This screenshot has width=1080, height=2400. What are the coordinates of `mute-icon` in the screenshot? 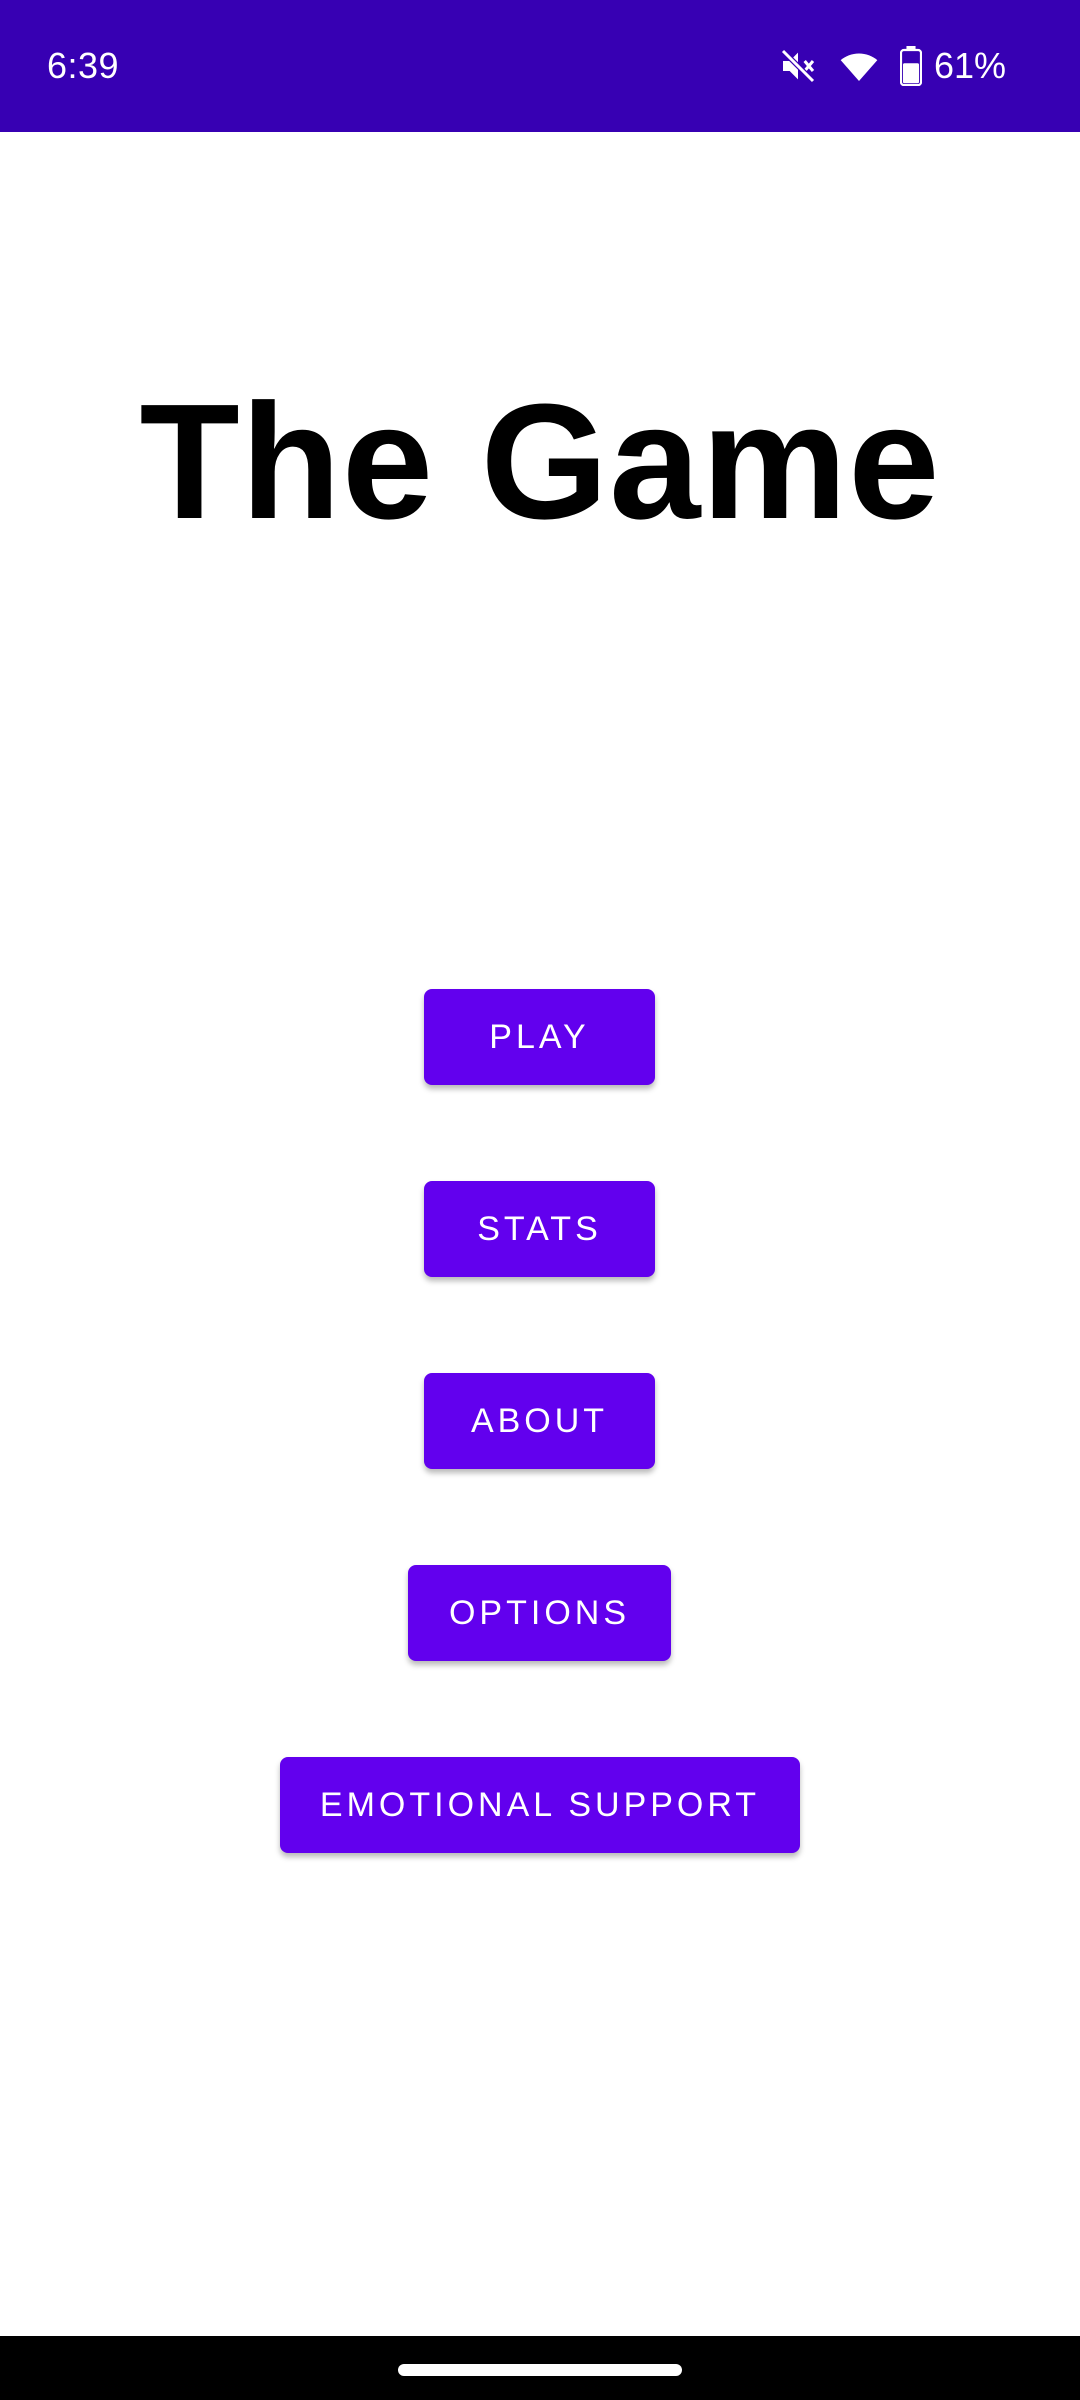 It's located at (798, 66).